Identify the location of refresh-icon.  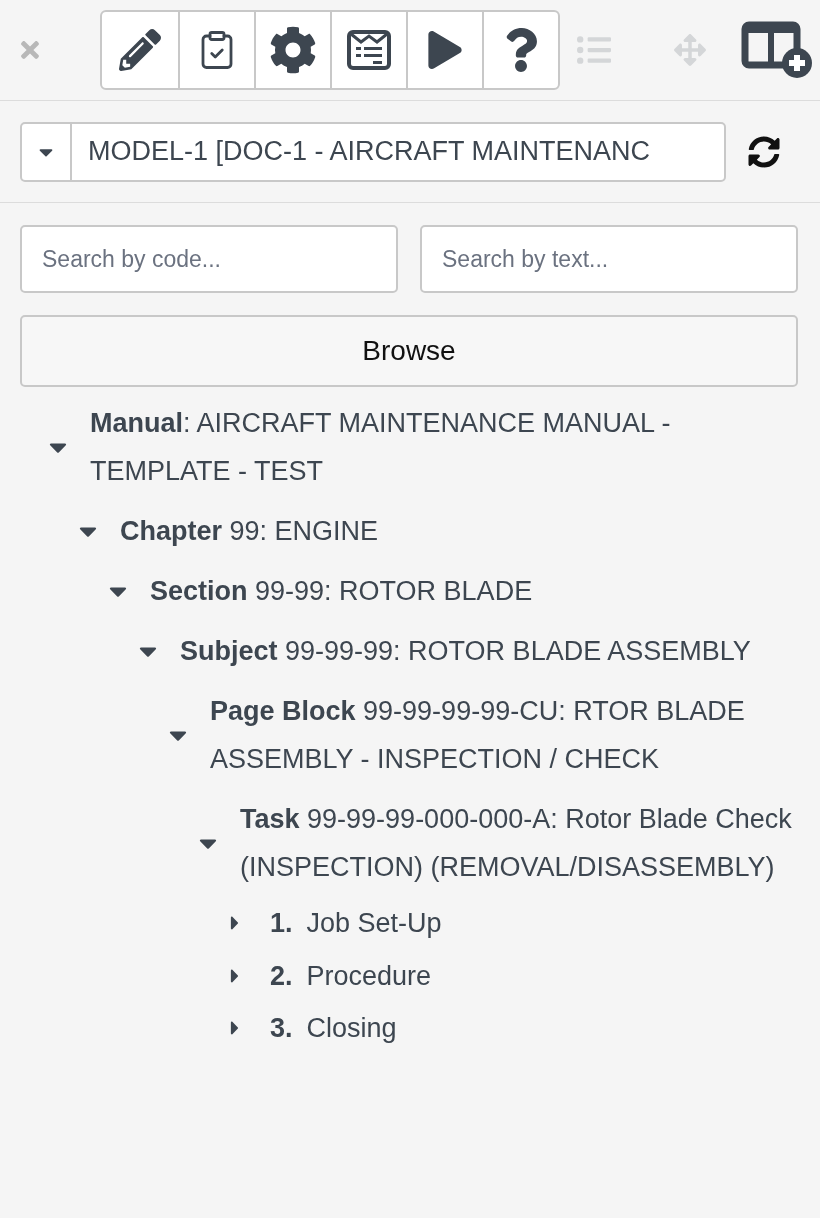
(764, 151).